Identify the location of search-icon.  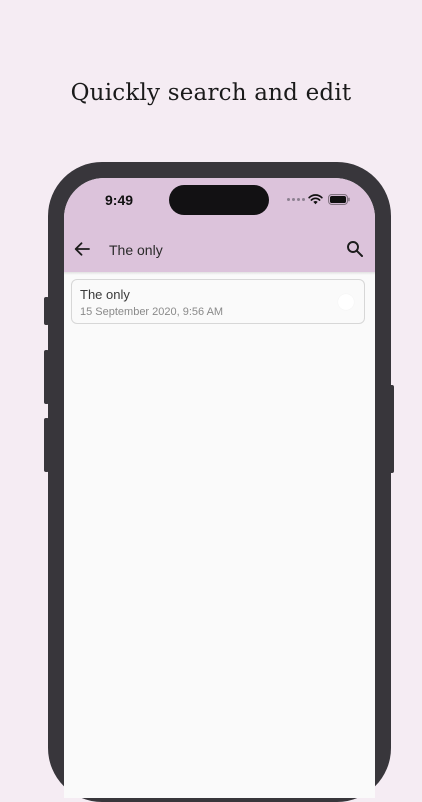
(355, 249).